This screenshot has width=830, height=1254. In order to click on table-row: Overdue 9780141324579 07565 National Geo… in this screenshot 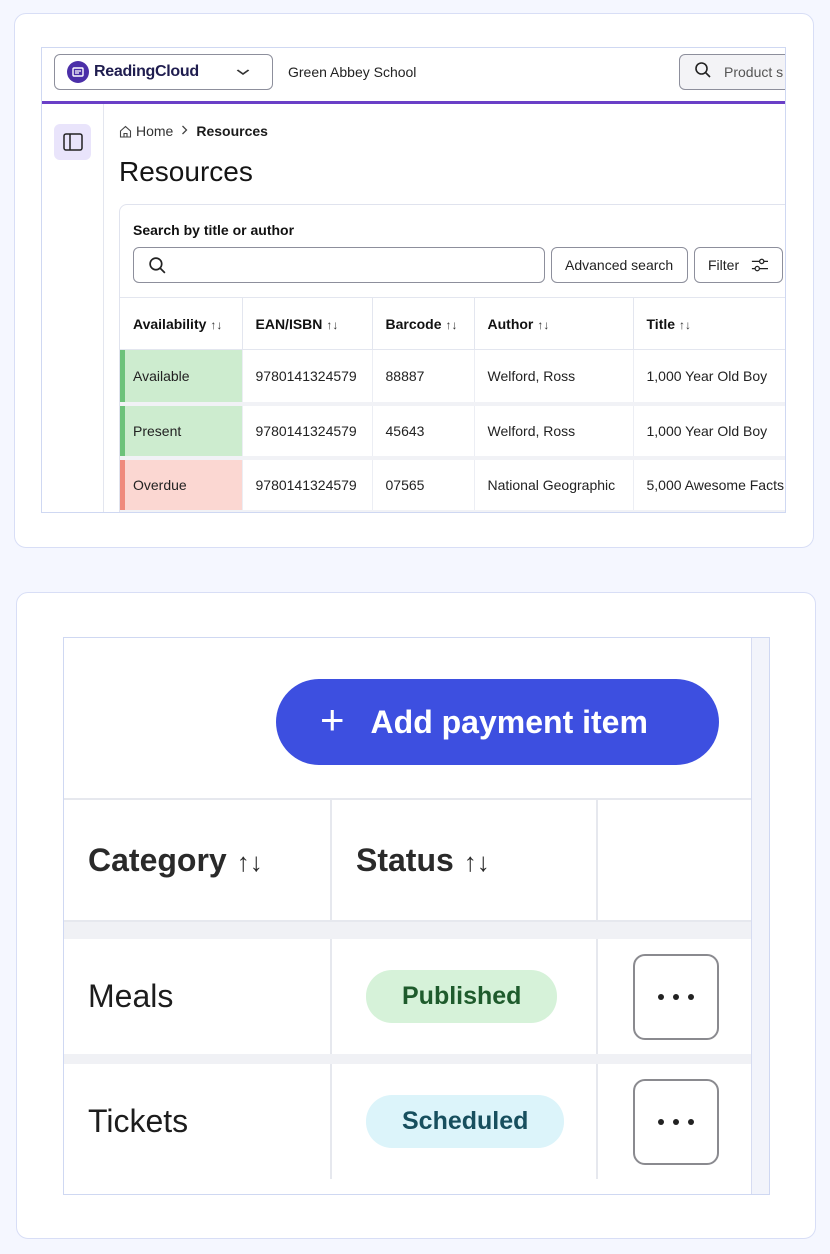, I will do `click(452, 484)`.